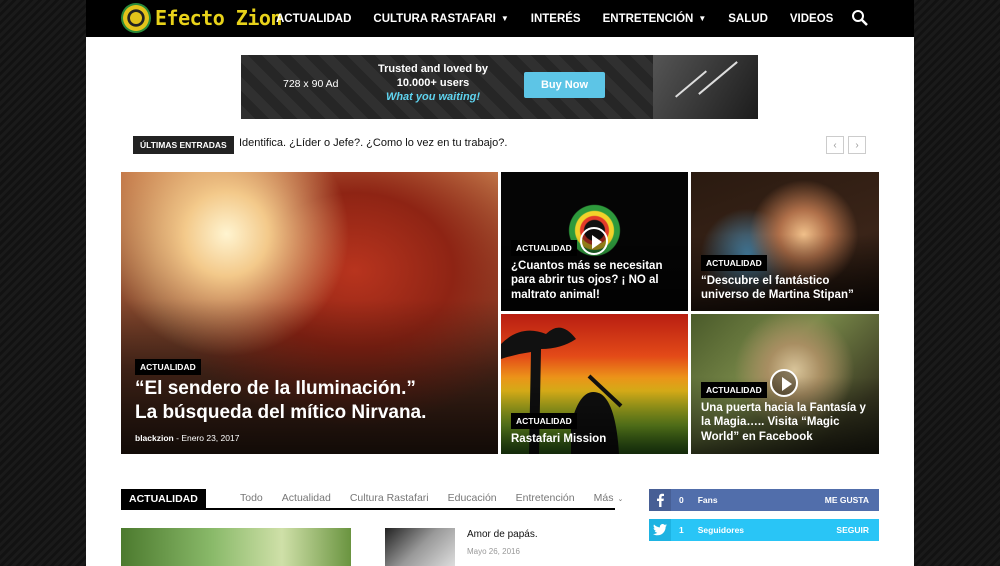  I want to click on facebook-count: 0, so click(681, 500).